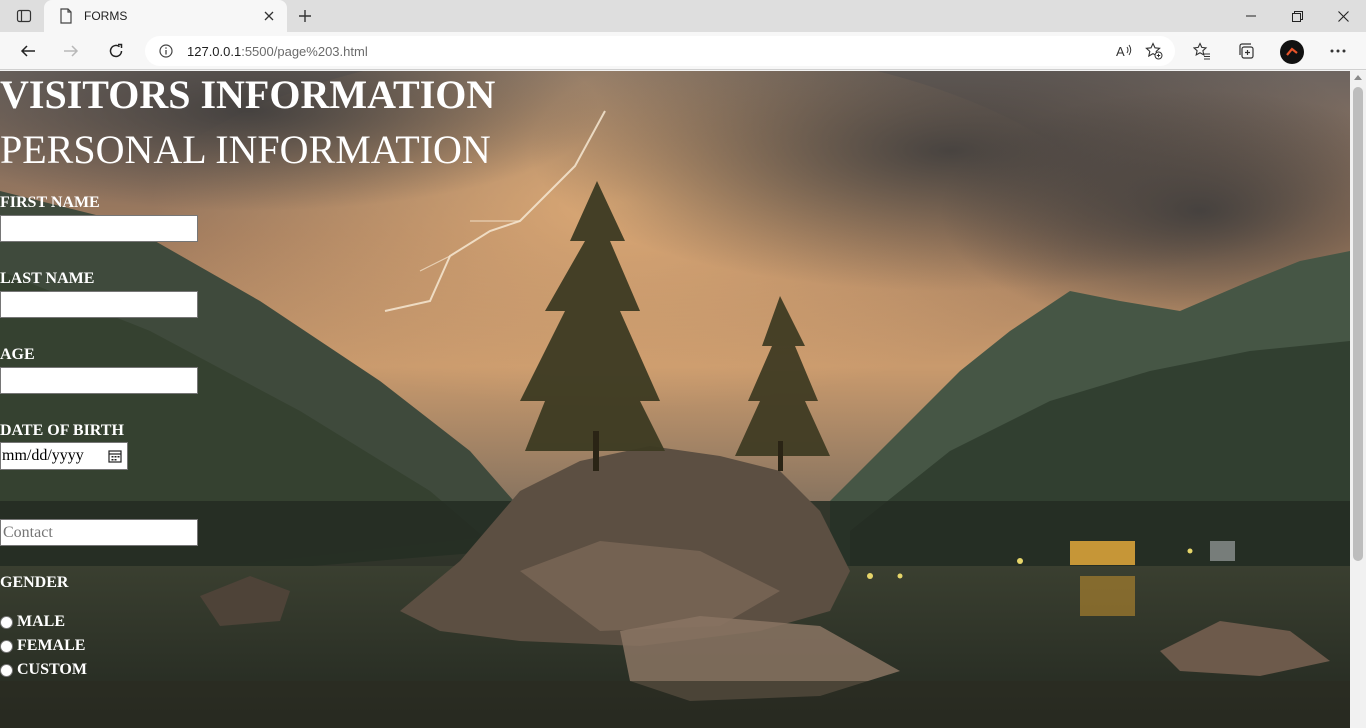 The image size is (1366, 728). What do you see at coordinates (304, 51) in the screenshot?
I see `url-path: :5500/page%203.html` at bounding box center [304, 51].